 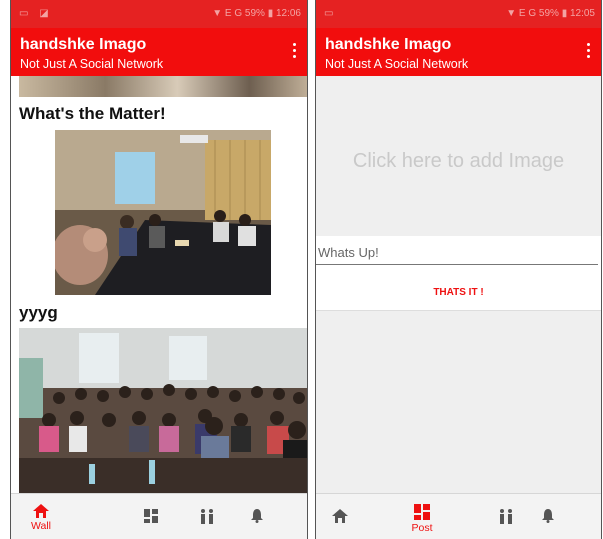 What do you see at coordinates (163, 212) in the screenshot?
I see `post-image-meeting` at bounding box center [163, 212].